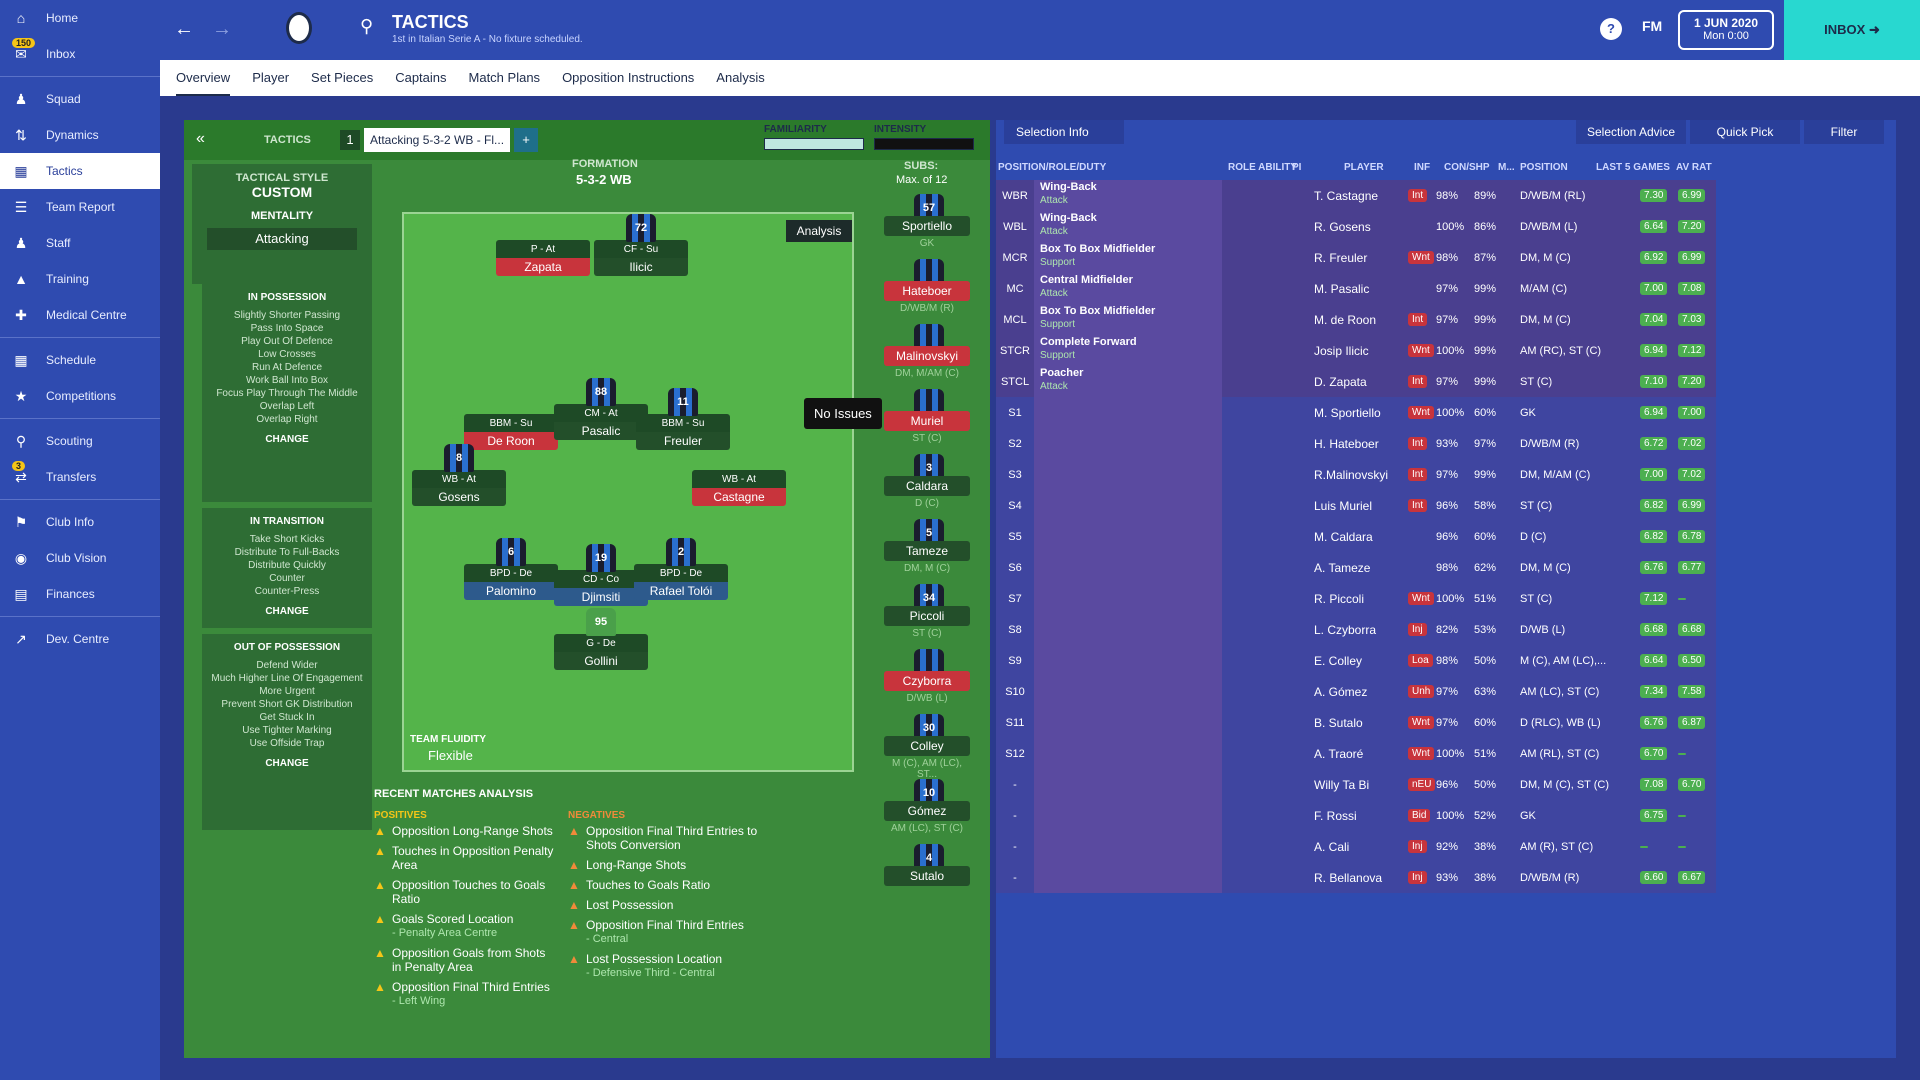 The image size is (1920, 1080). Describe the element at coordinates (1342, 568) in the screenshot. I see `player-name: A. Tameze` at that location.